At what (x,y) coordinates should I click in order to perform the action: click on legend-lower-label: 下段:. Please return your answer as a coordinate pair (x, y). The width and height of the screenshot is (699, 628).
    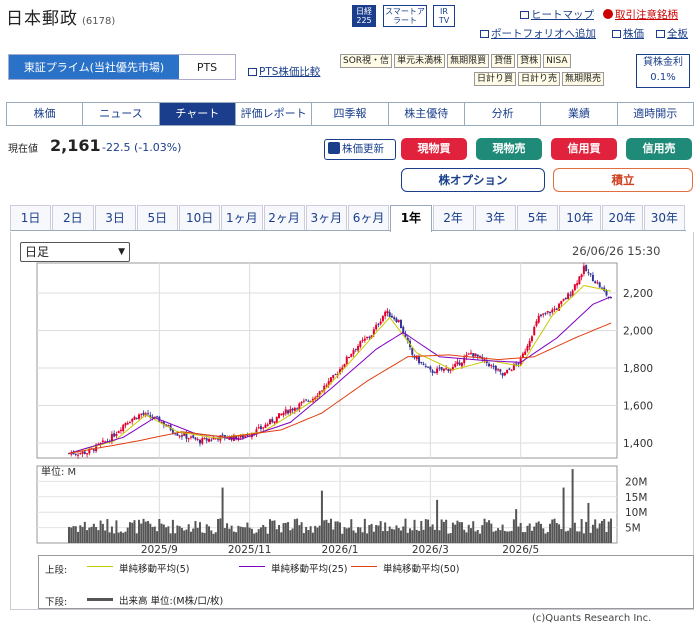
    Looking at the image, I should click on (56, 602).